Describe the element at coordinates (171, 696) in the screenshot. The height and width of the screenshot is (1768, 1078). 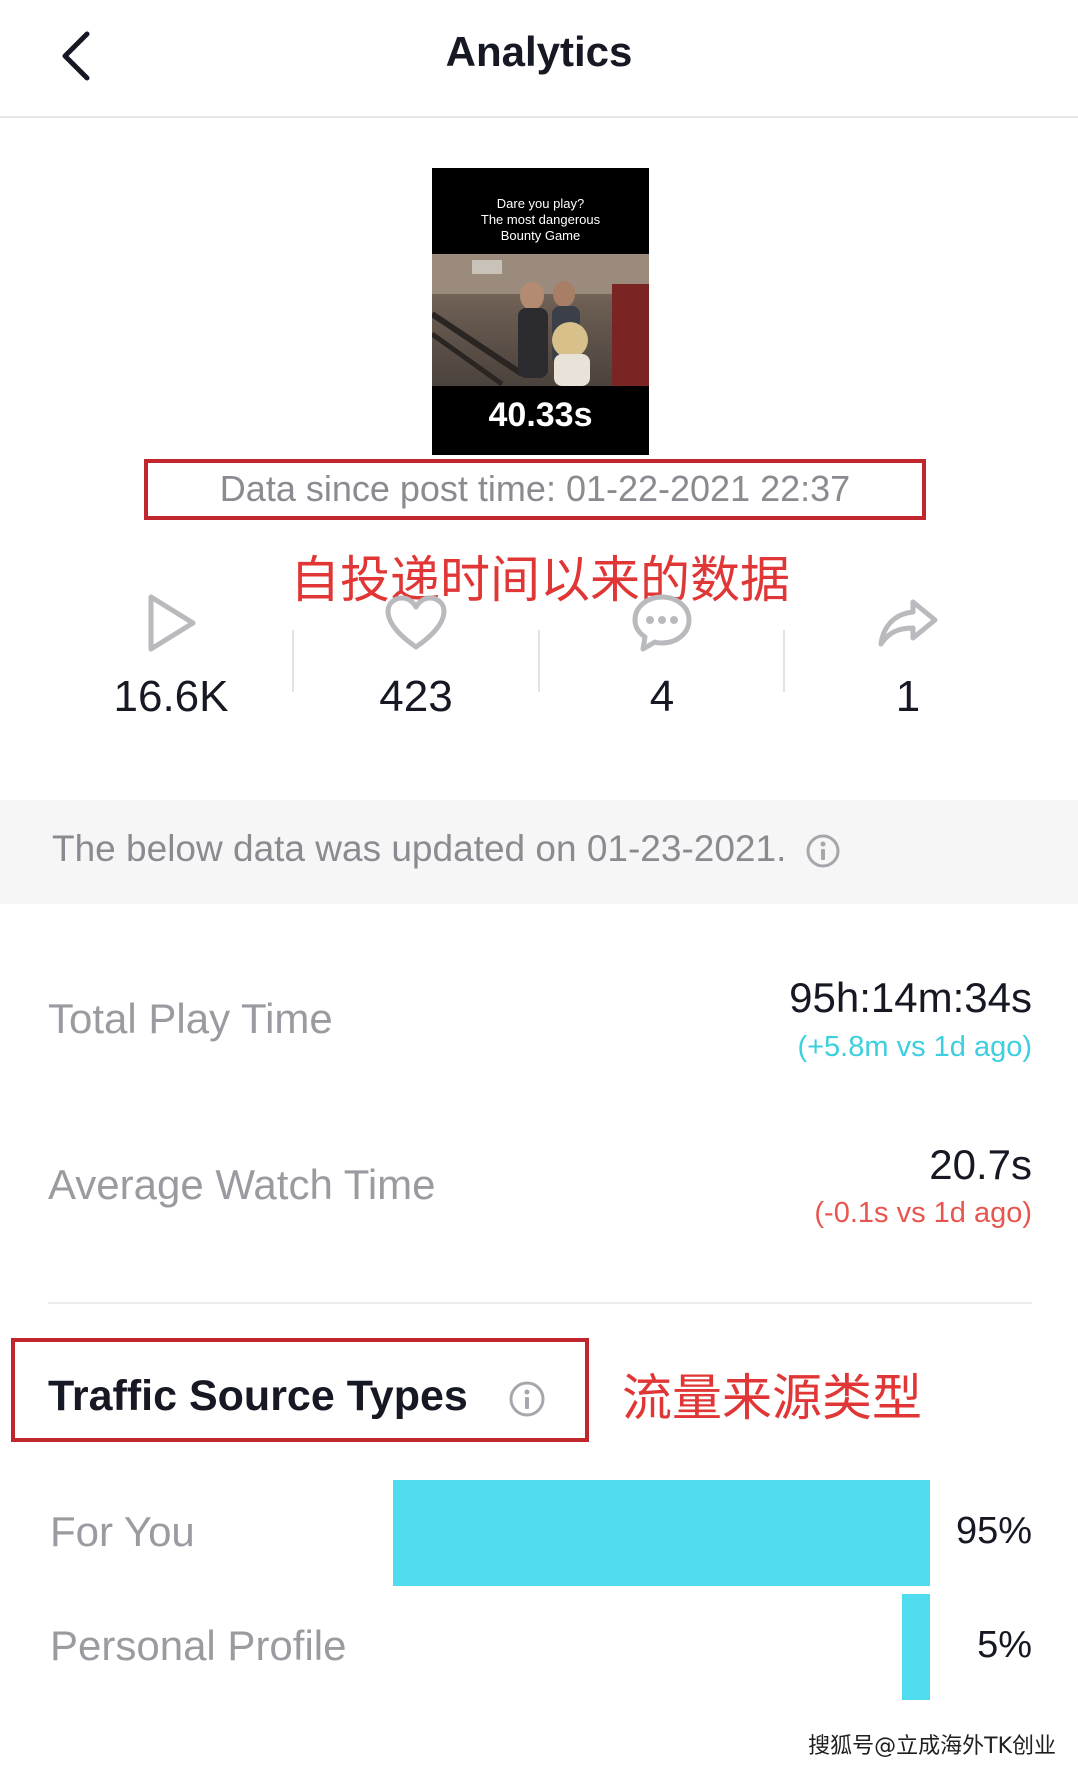
I see `stat-value: 16.6K` at that location.